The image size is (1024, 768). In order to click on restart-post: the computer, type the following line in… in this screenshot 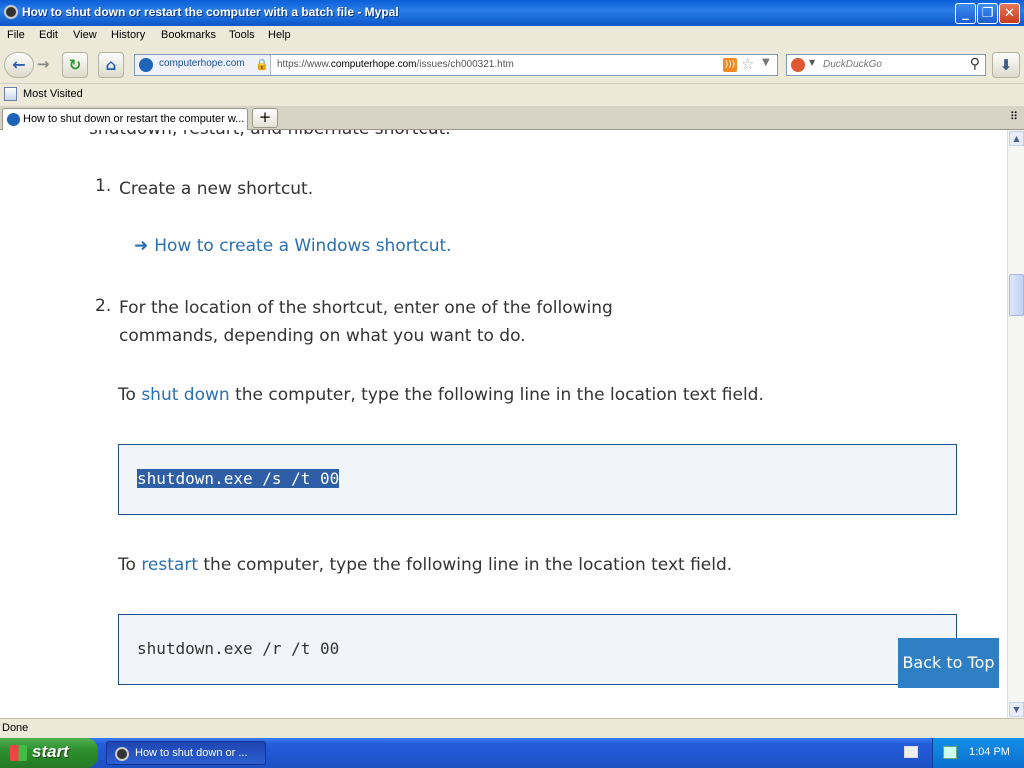, I will do `click(465, 565)`.